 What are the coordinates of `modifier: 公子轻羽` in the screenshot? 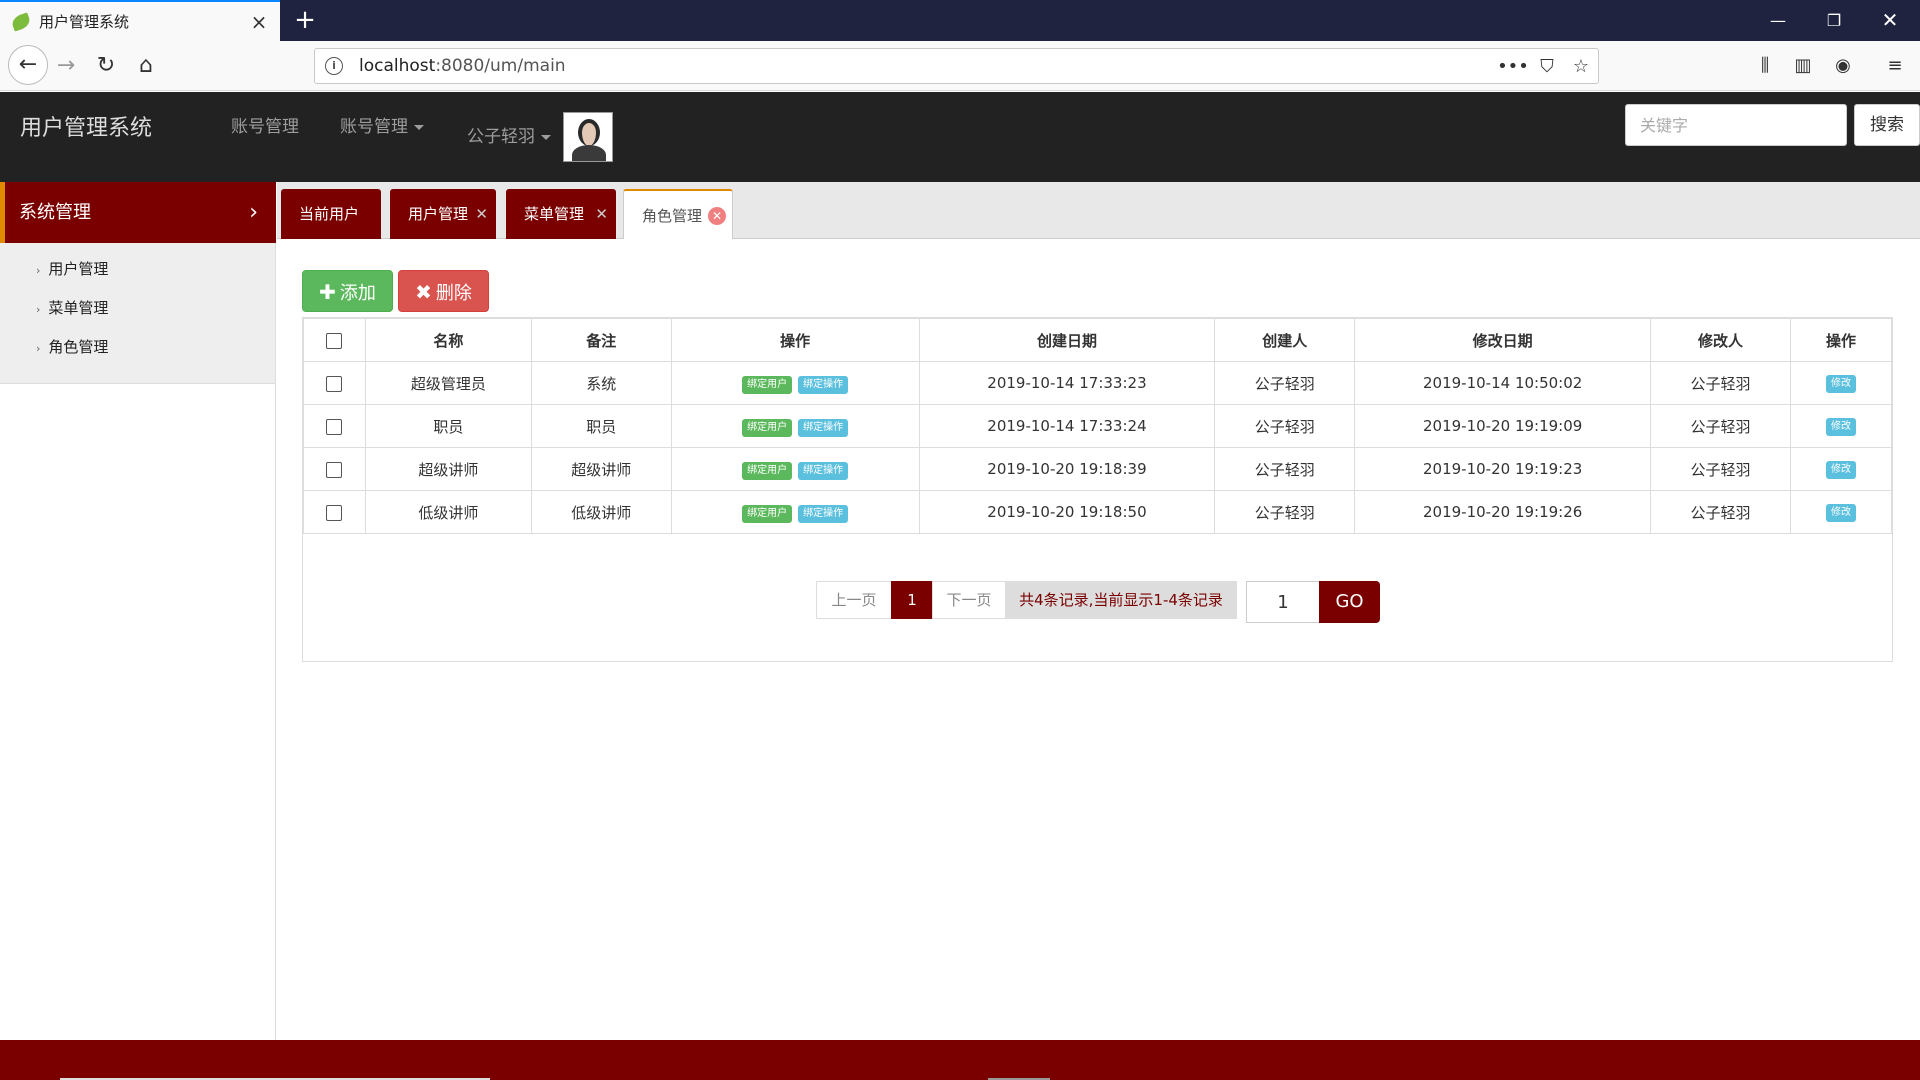 It's located at (1720, 383).